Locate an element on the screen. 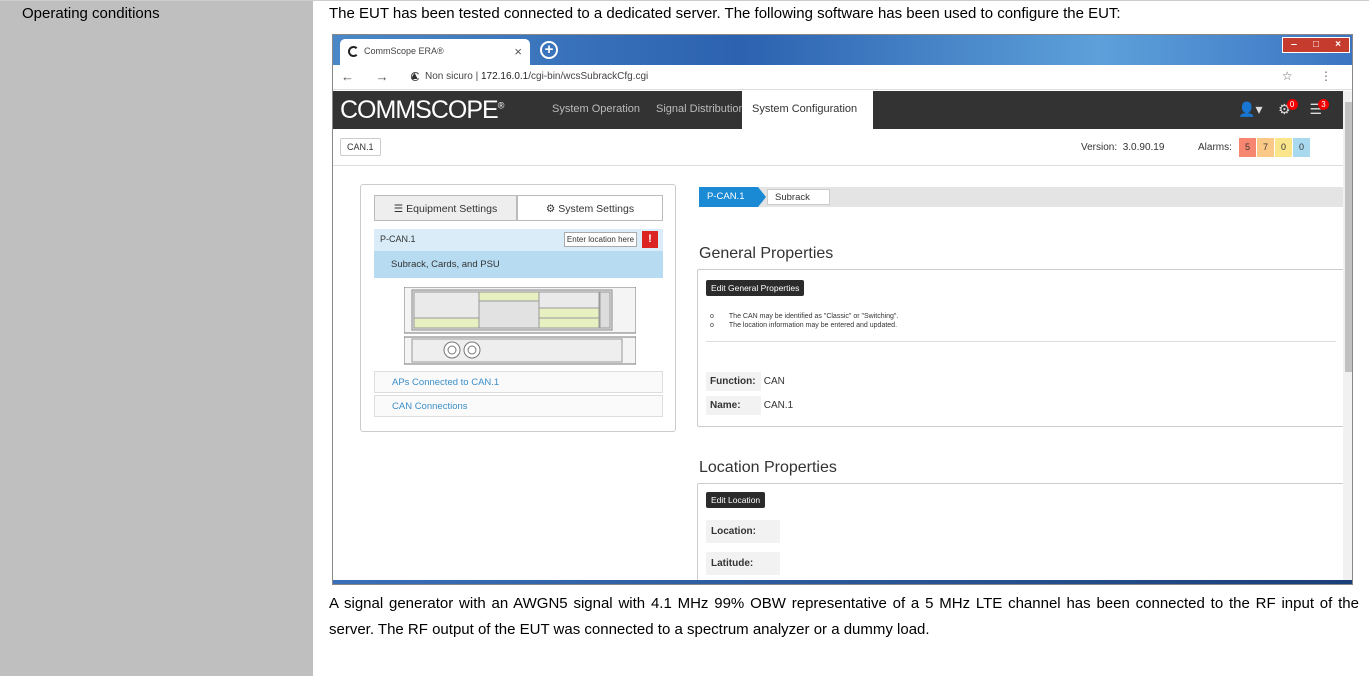  latitude-label: Latitude: is located at coordinates (743, 563).